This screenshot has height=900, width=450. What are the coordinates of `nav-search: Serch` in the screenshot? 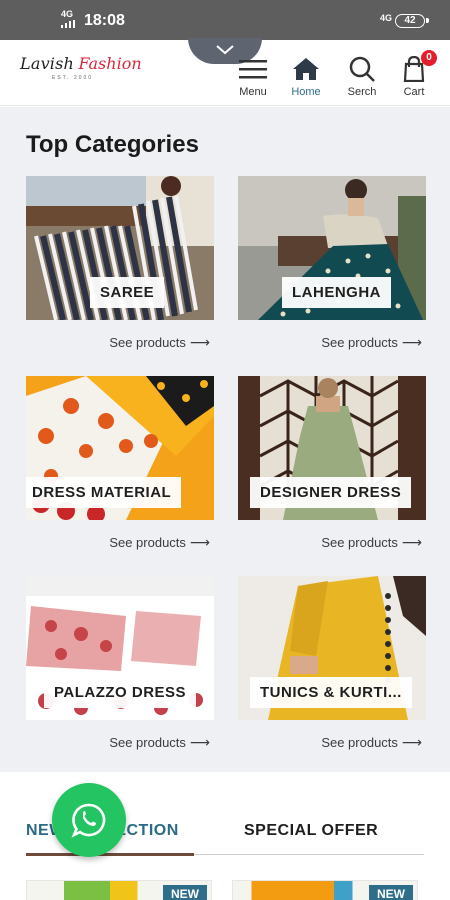 It's located at (362, 77).